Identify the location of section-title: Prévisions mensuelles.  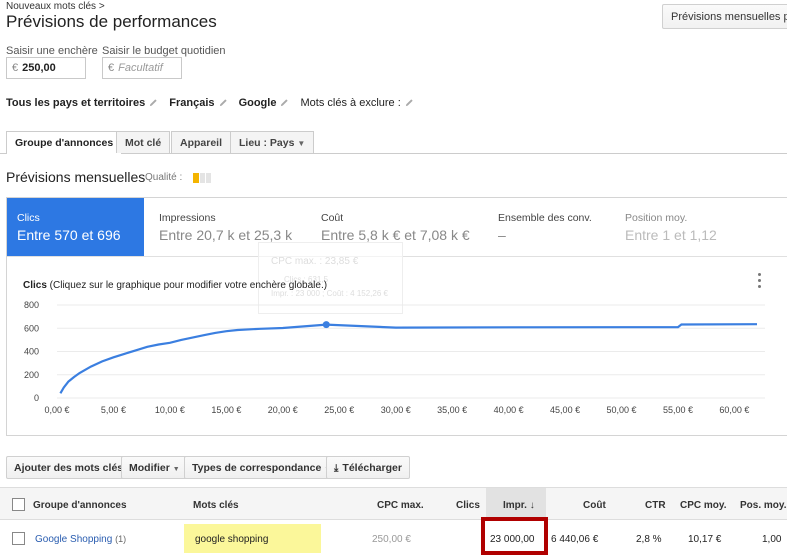
(76, 177).